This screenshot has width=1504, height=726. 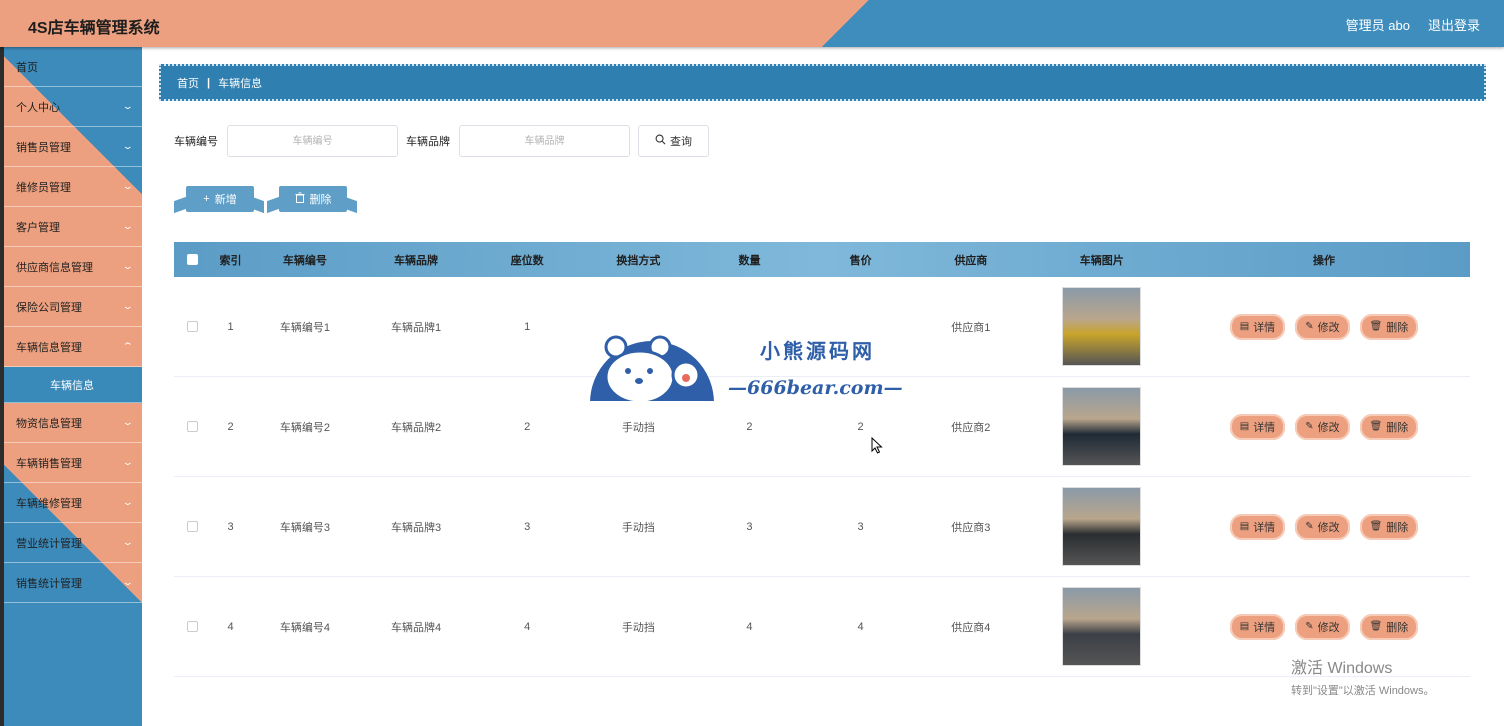 What do you see at coordinates (815, 388) in the screenshot?
I see `watermark-site: —666bear.com—` at bounding box center [815, 388].